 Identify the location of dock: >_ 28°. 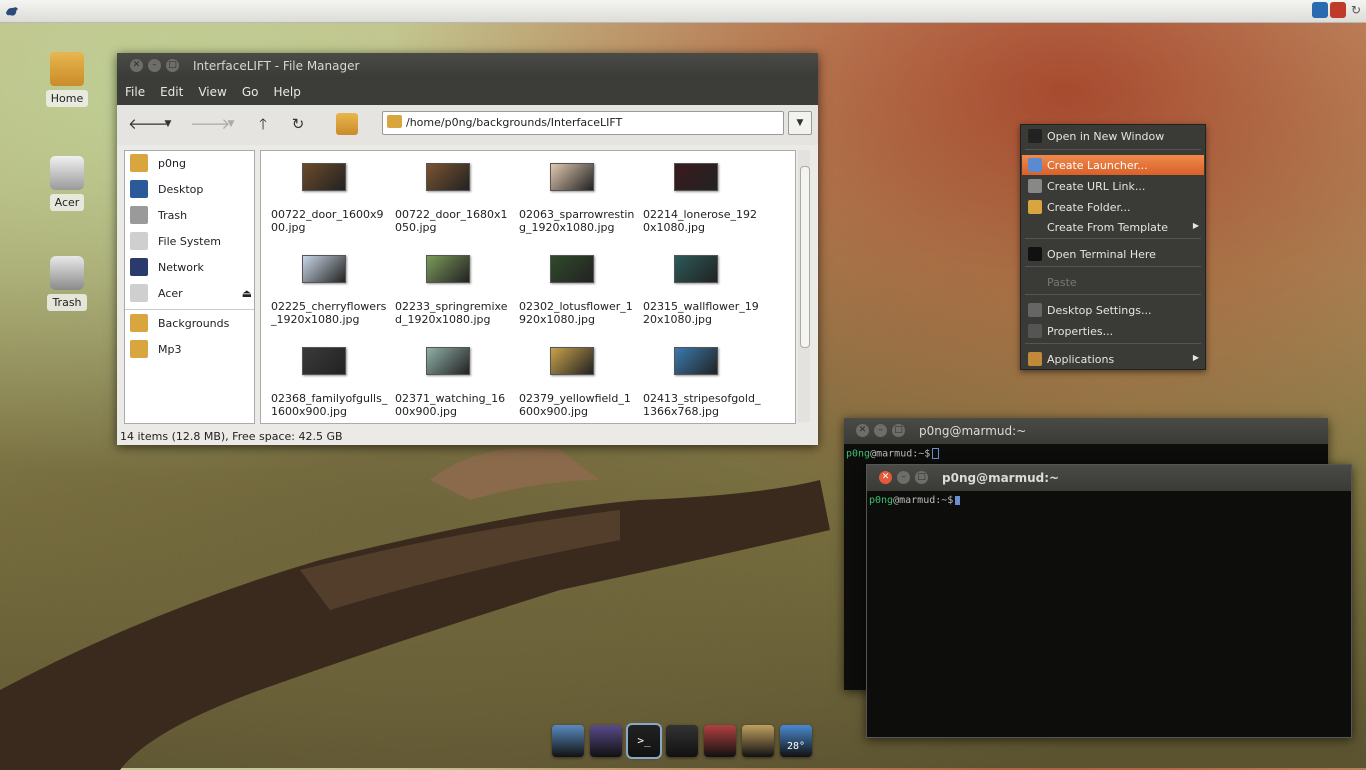
(682, 741).